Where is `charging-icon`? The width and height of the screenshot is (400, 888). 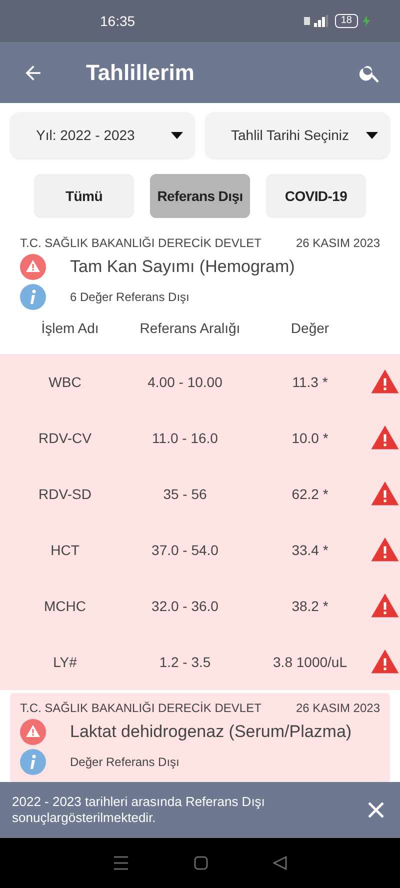 charging-icon is located at coordinates (366, 21).